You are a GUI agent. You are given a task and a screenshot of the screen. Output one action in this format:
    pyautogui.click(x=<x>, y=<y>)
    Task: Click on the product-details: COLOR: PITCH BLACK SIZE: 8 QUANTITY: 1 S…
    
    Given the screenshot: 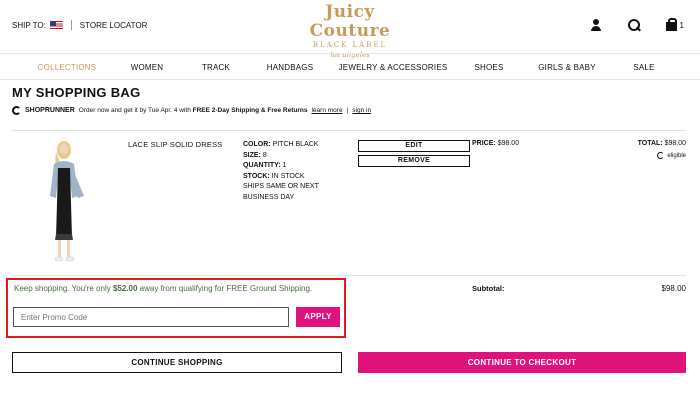 What is the action you would take?
    pyautogui.click(x=288, y=171)
    